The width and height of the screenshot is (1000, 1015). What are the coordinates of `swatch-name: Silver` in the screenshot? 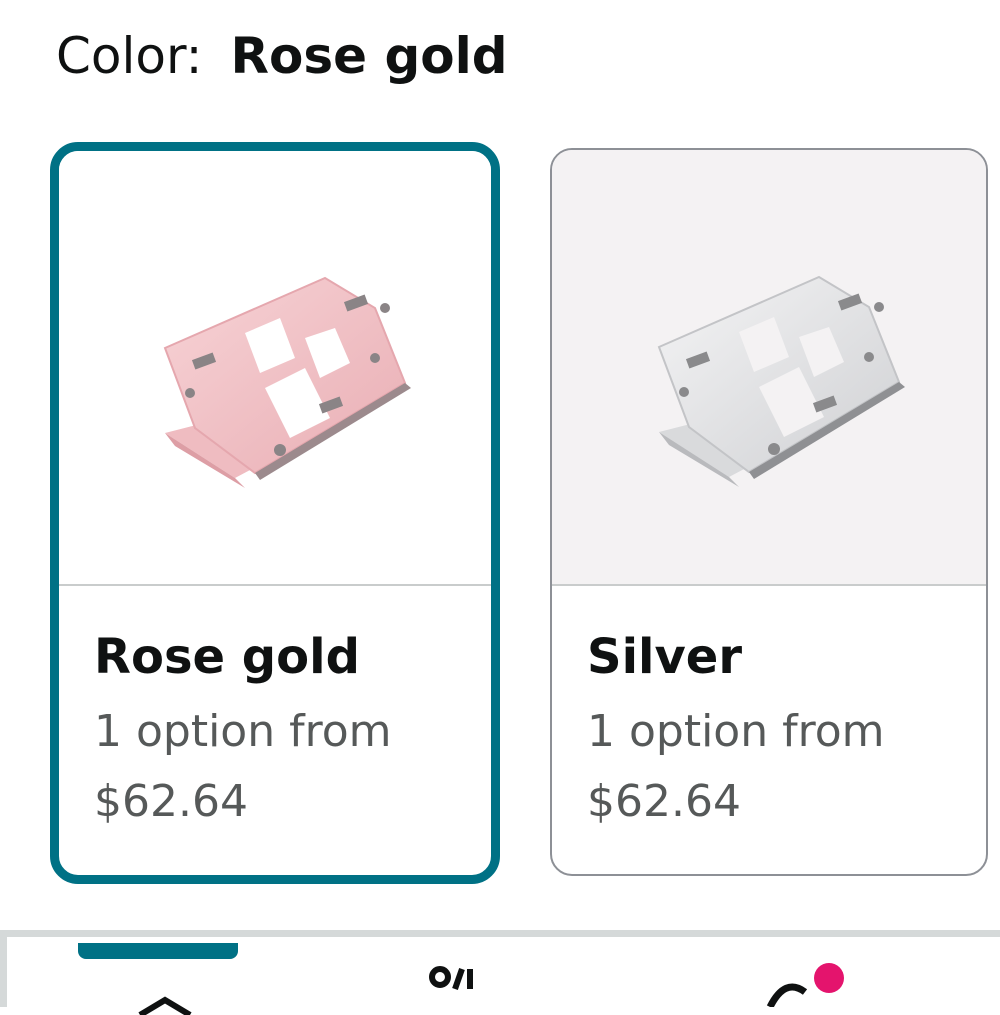 It's located at (664, 657).